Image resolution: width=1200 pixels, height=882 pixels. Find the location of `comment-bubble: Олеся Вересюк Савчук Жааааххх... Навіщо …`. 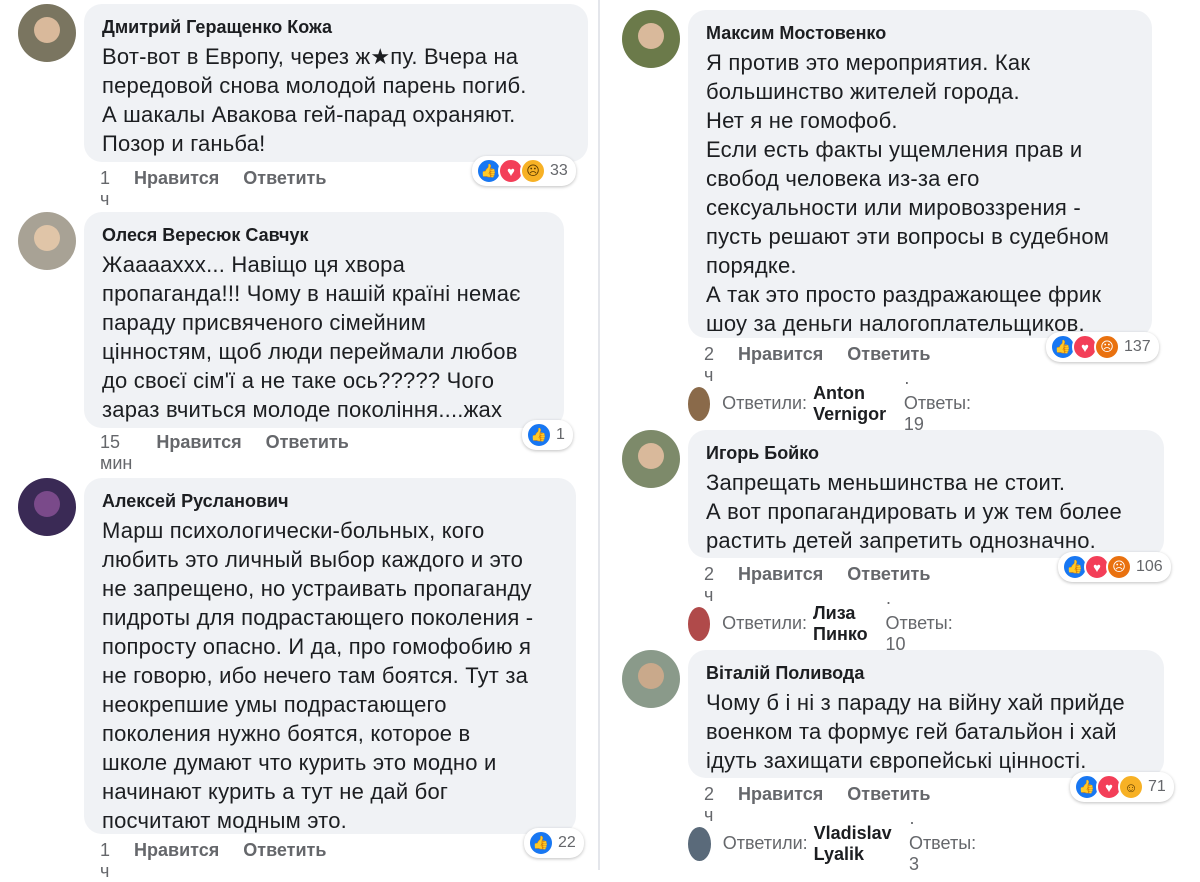

comment-bubble: Олеся Вересюк Савчук Жааааххх... Навіщо … is located at coordinates (324, 320).